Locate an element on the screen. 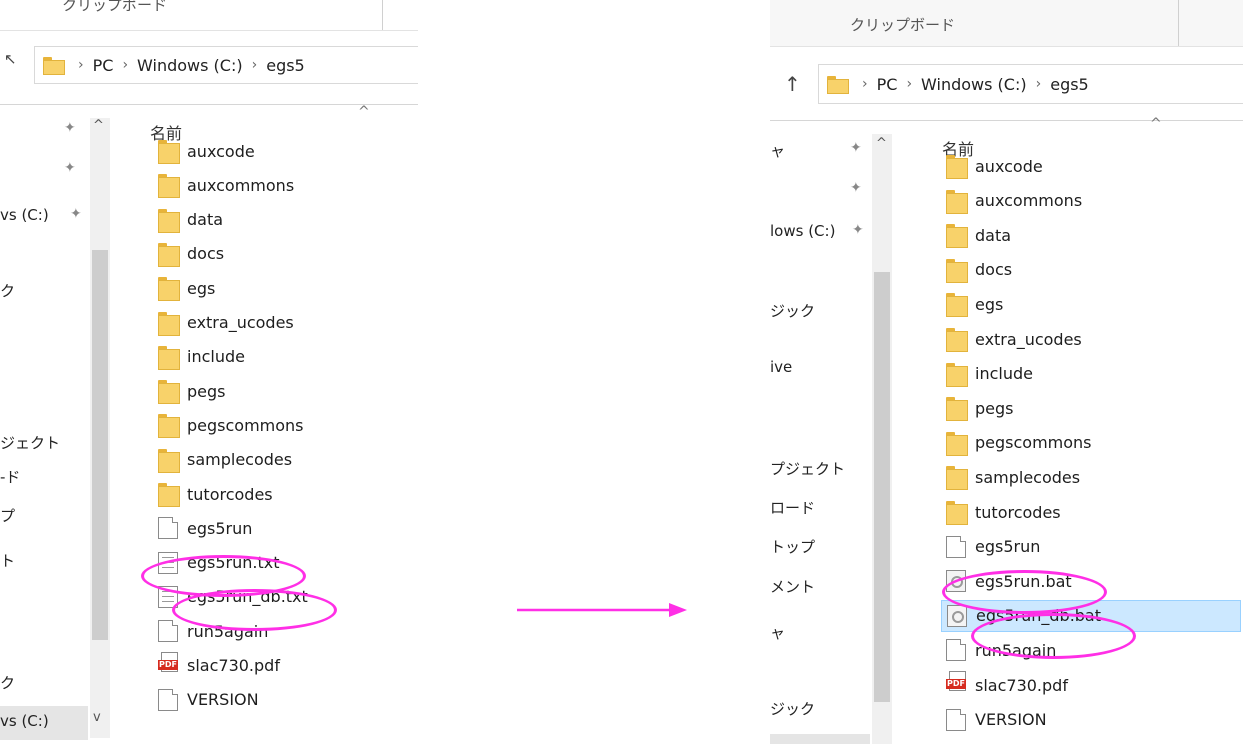 The height and width of the screenshot is (744, 1243). nav-item: プ is located at coordinates (7, 515).